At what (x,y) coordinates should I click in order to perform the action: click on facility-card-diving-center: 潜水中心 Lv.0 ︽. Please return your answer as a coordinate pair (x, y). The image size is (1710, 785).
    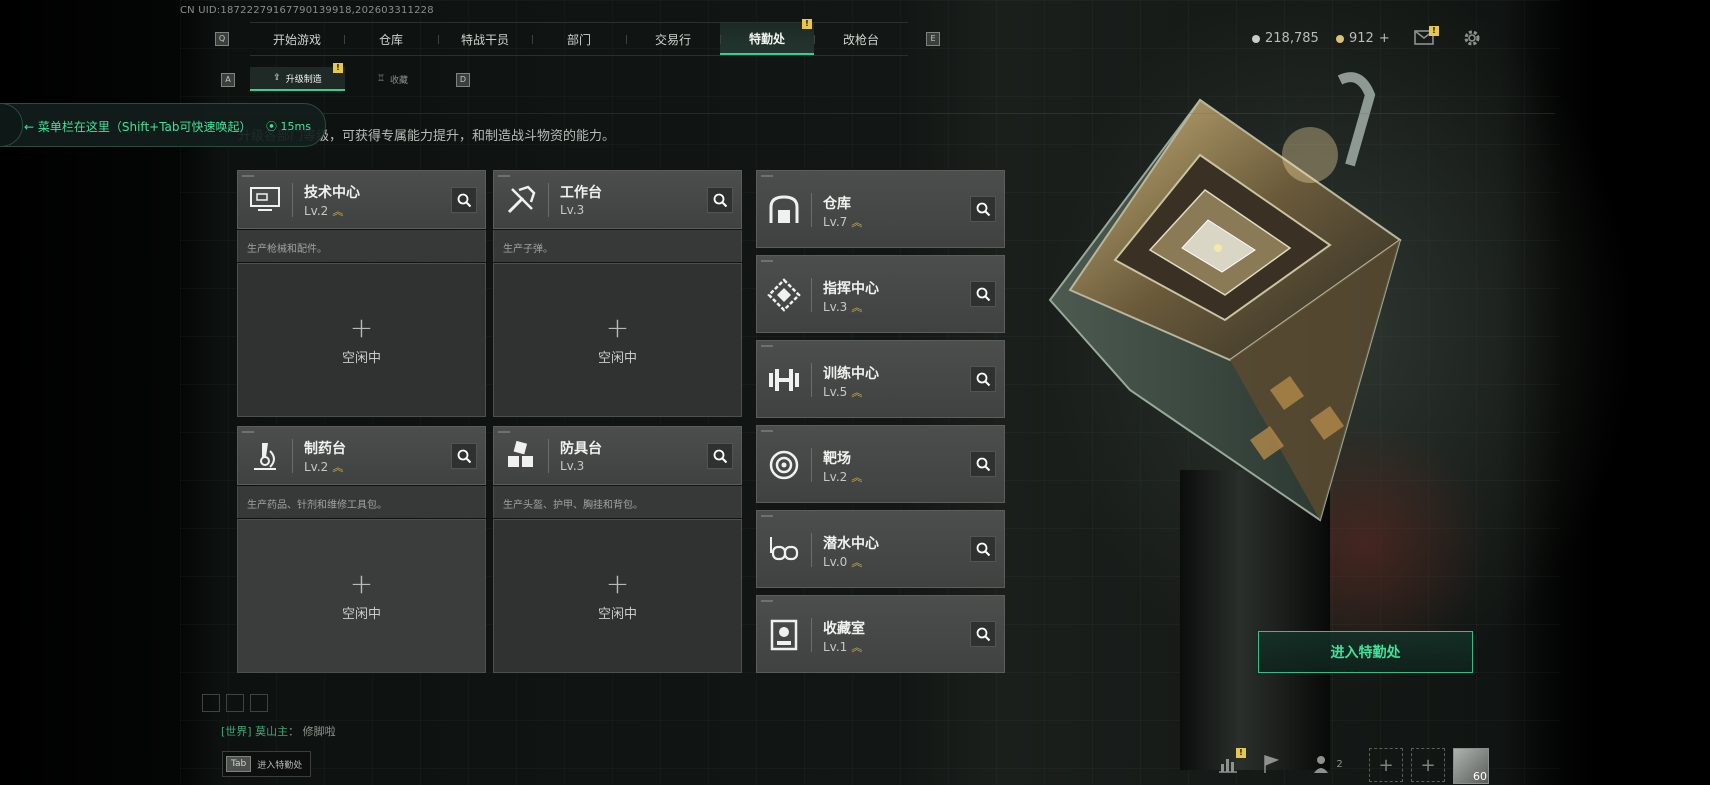
    Looking at the image, I should click on (880, 549).